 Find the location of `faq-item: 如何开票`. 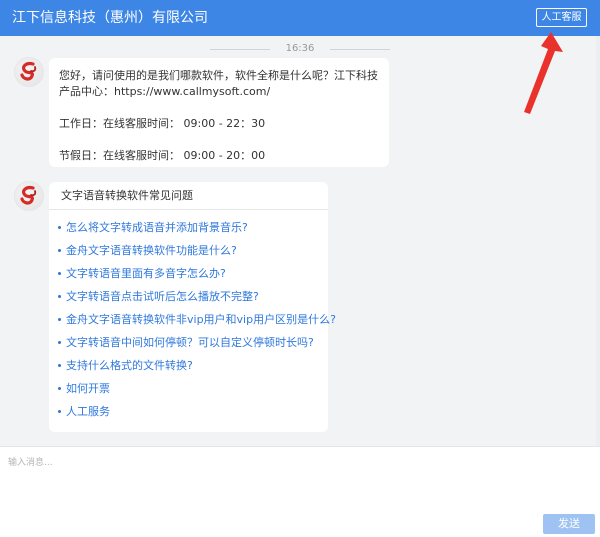

faq-item: 如何开票 is located at coordinates (193, 388).